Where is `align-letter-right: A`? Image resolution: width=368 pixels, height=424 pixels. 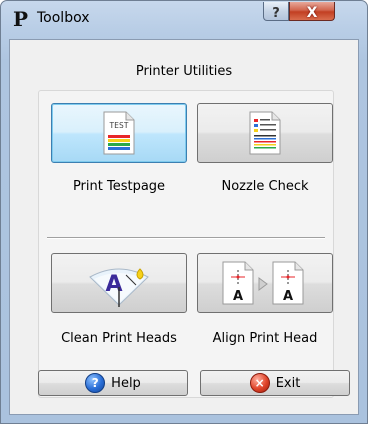 align-letter-right: A is located at coordinates (288, 296).